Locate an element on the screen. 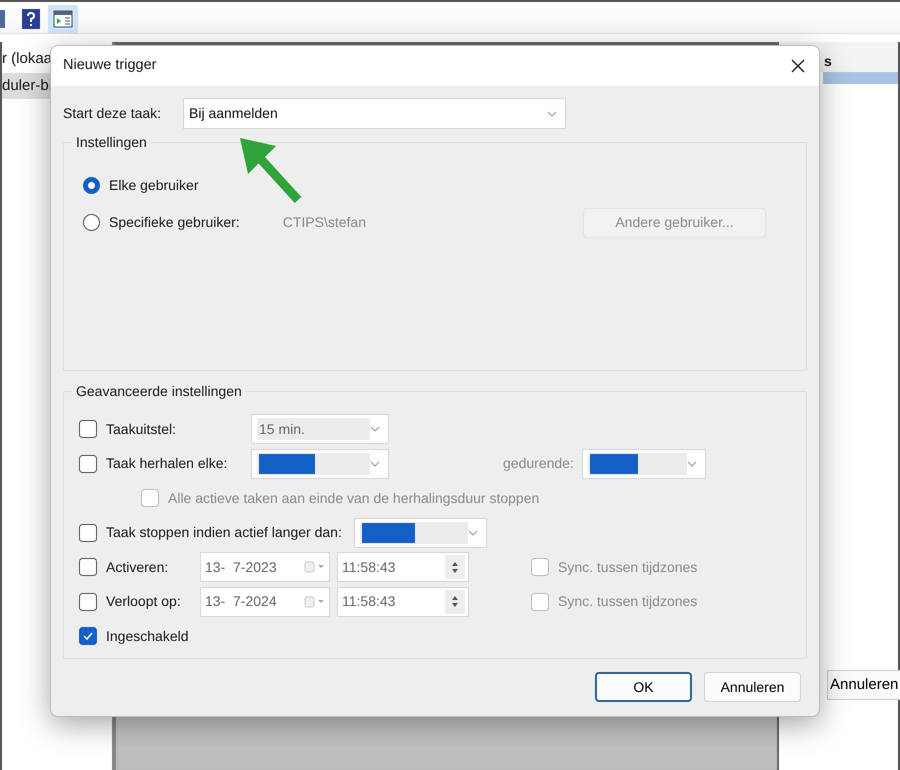  checkbox-label: Alle actieve taken aan einde van de herhalingsduur stoppen is located at coordinates (354, 498).